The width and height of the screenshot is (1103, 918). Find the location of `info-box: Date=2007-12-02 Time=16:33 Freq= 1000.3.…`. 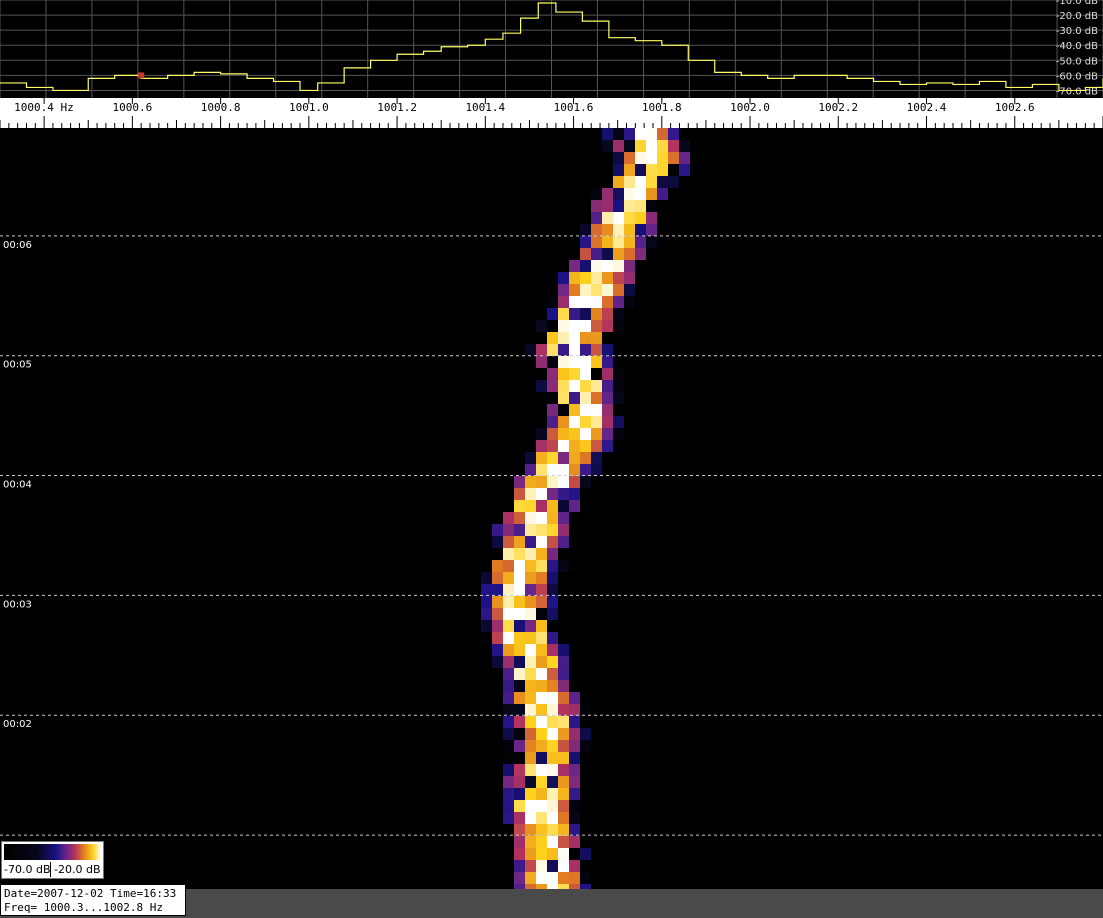

info-box: Date=2007-12-02 Time=16:33 Freq= 1000.3.… is located at coordinates (93, 900).